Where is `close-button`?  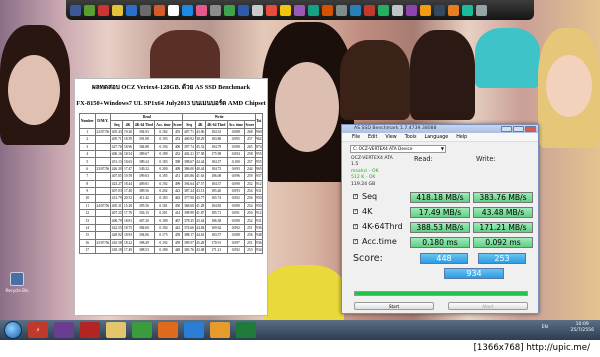
close-button is located at coordinates (530, 129).